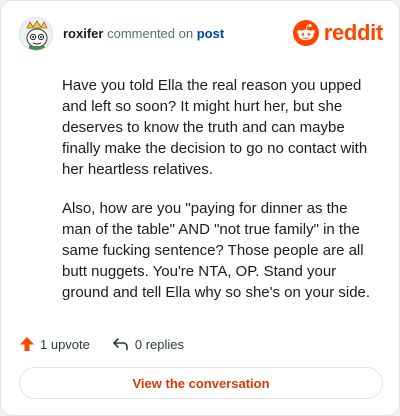 Image resolution: width=400 pixels, height=416 pixels. What do you see at coordinates (27, 344) in the screenshot?
I see `upvote-icon` at bounding box center [27, 344].